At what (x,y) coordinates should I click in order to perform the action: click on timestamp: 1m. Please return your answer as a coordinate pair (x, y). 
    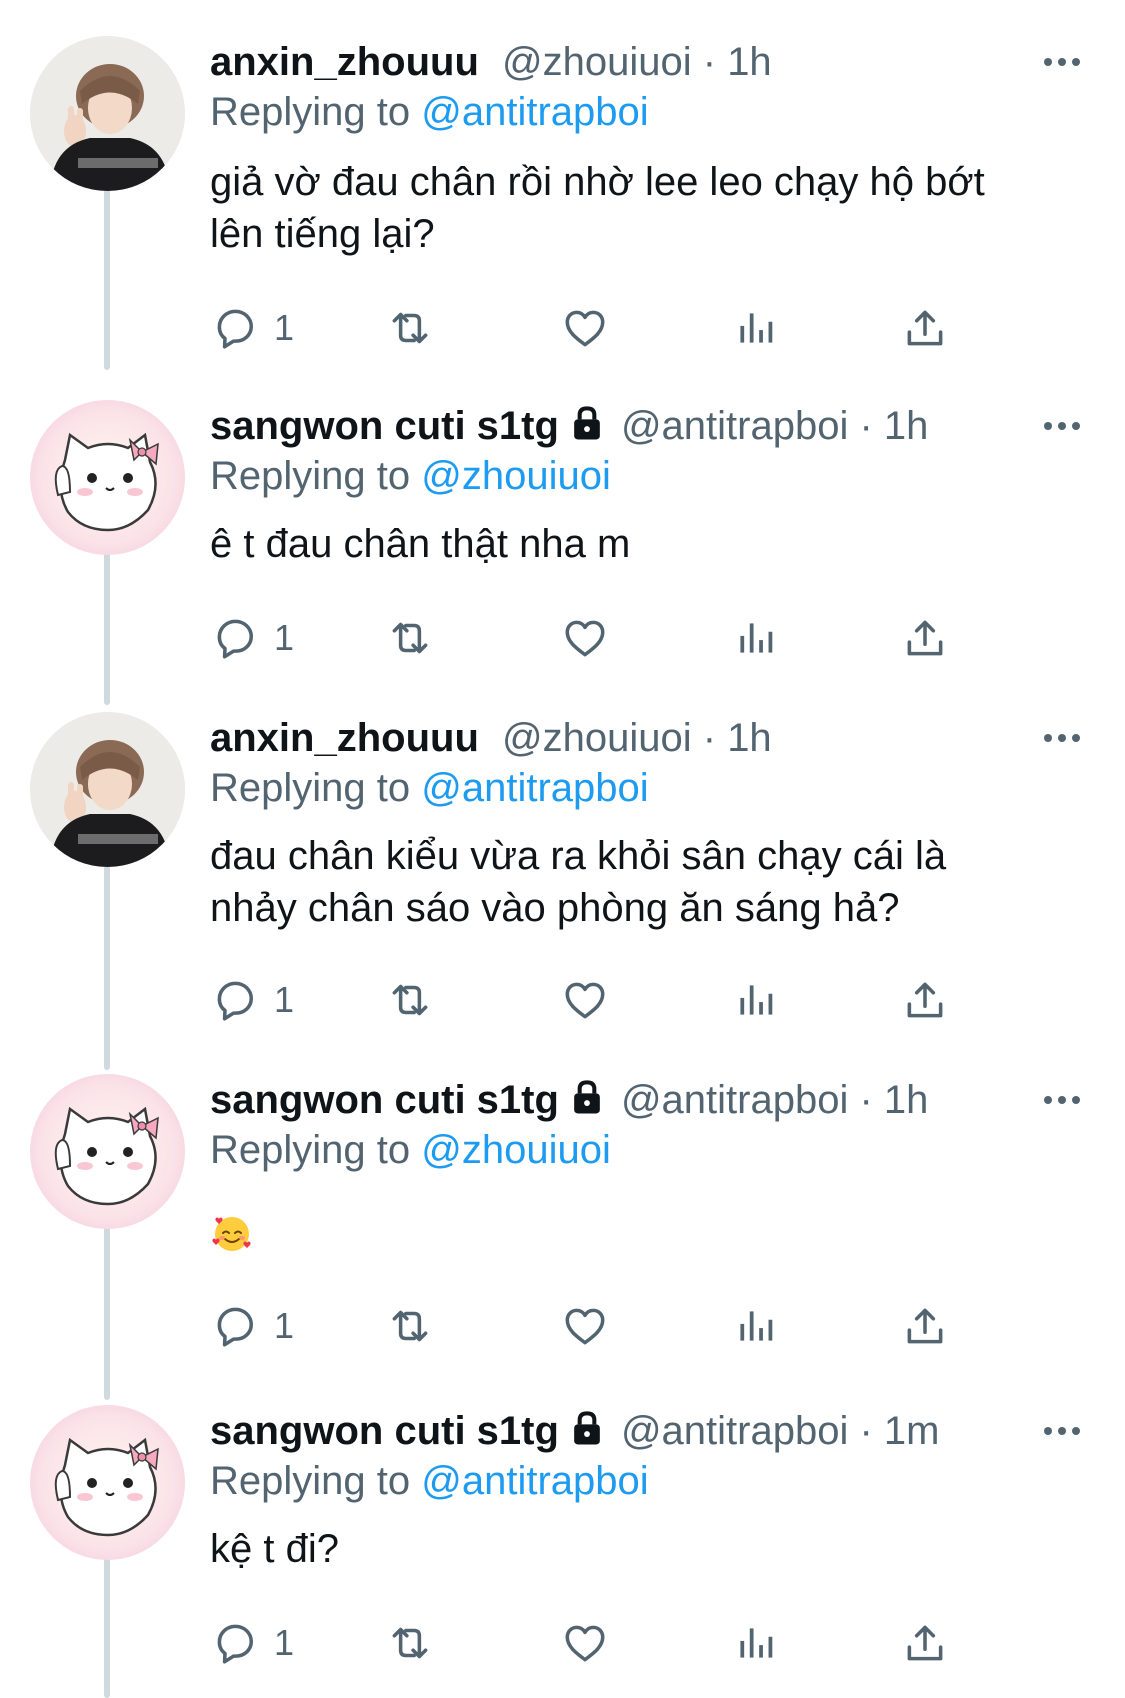
    Looking at the image, I should click on (912, 1431).